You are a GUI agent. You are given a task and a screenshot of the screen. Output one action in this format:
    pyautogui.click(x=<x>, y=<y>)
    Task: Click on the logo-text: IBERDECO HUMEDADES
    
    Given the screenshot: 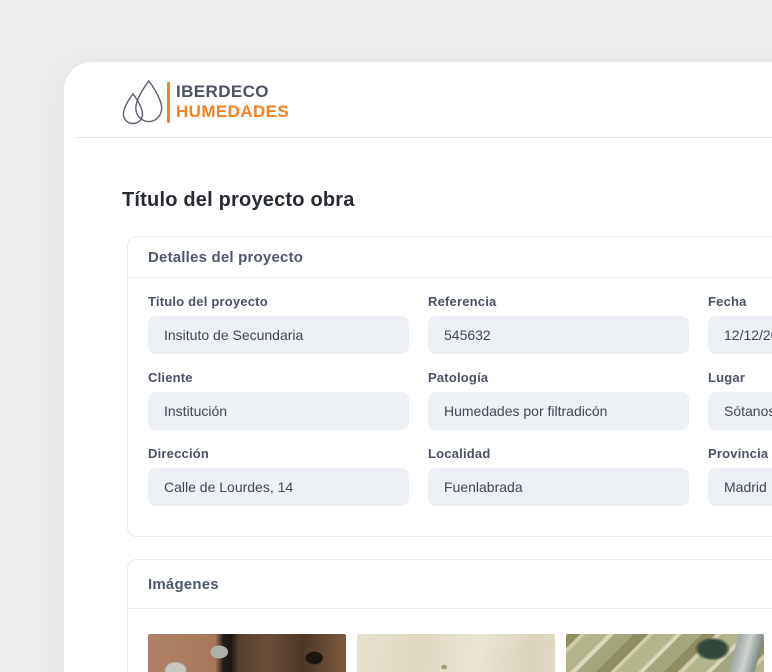 What is the action you would take?
    pyautogui.click(x=232, y=102)
    